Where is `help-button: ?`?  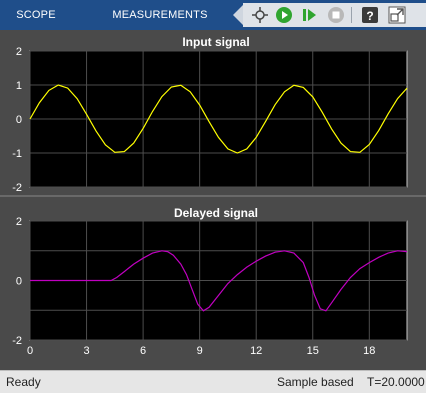 help-button: ? is located at coordinates (370, 15).